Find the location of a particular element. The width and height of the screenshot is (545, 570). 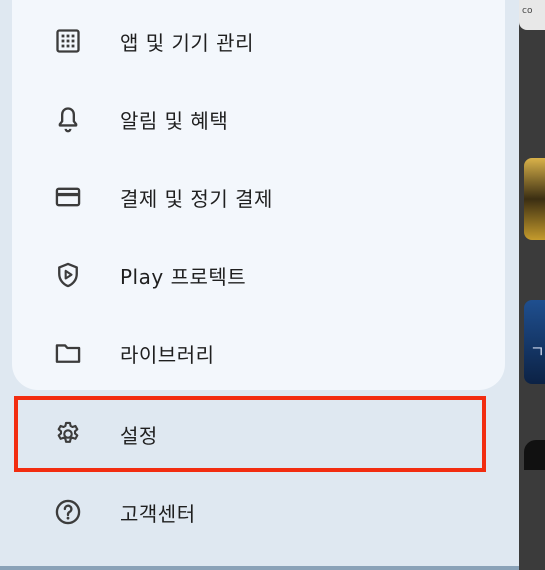

background-app-tile: ㄱ is located at coordinates (534, 342).